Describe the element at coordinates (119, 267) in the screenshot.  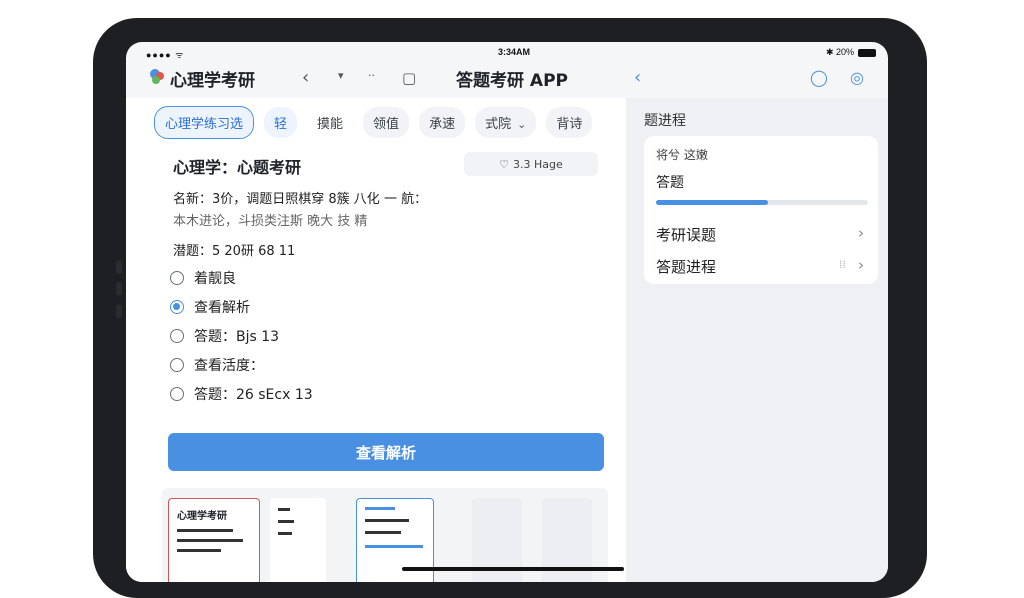
I see `side-button-top` at that location.